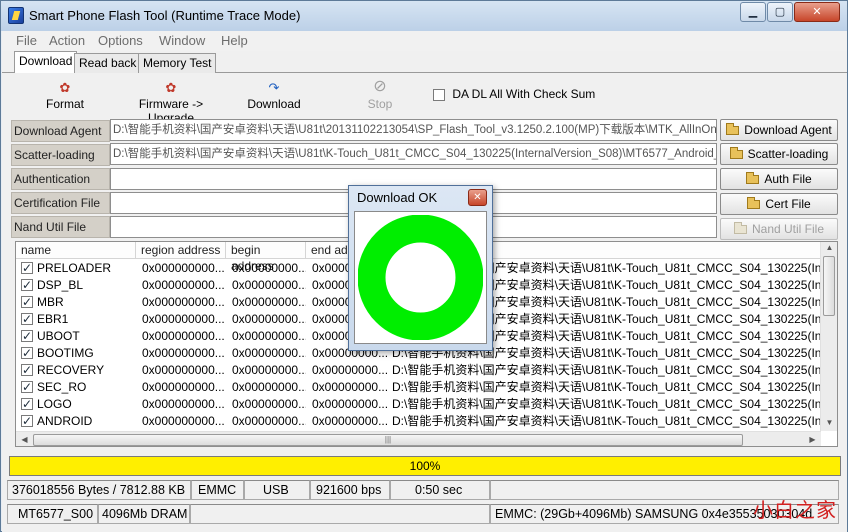  What do you see at coordinates (788, 154) in the screenshot?
I see `scatter-loading-button-label: Scatter-loading` at bounding box center [788, 154].